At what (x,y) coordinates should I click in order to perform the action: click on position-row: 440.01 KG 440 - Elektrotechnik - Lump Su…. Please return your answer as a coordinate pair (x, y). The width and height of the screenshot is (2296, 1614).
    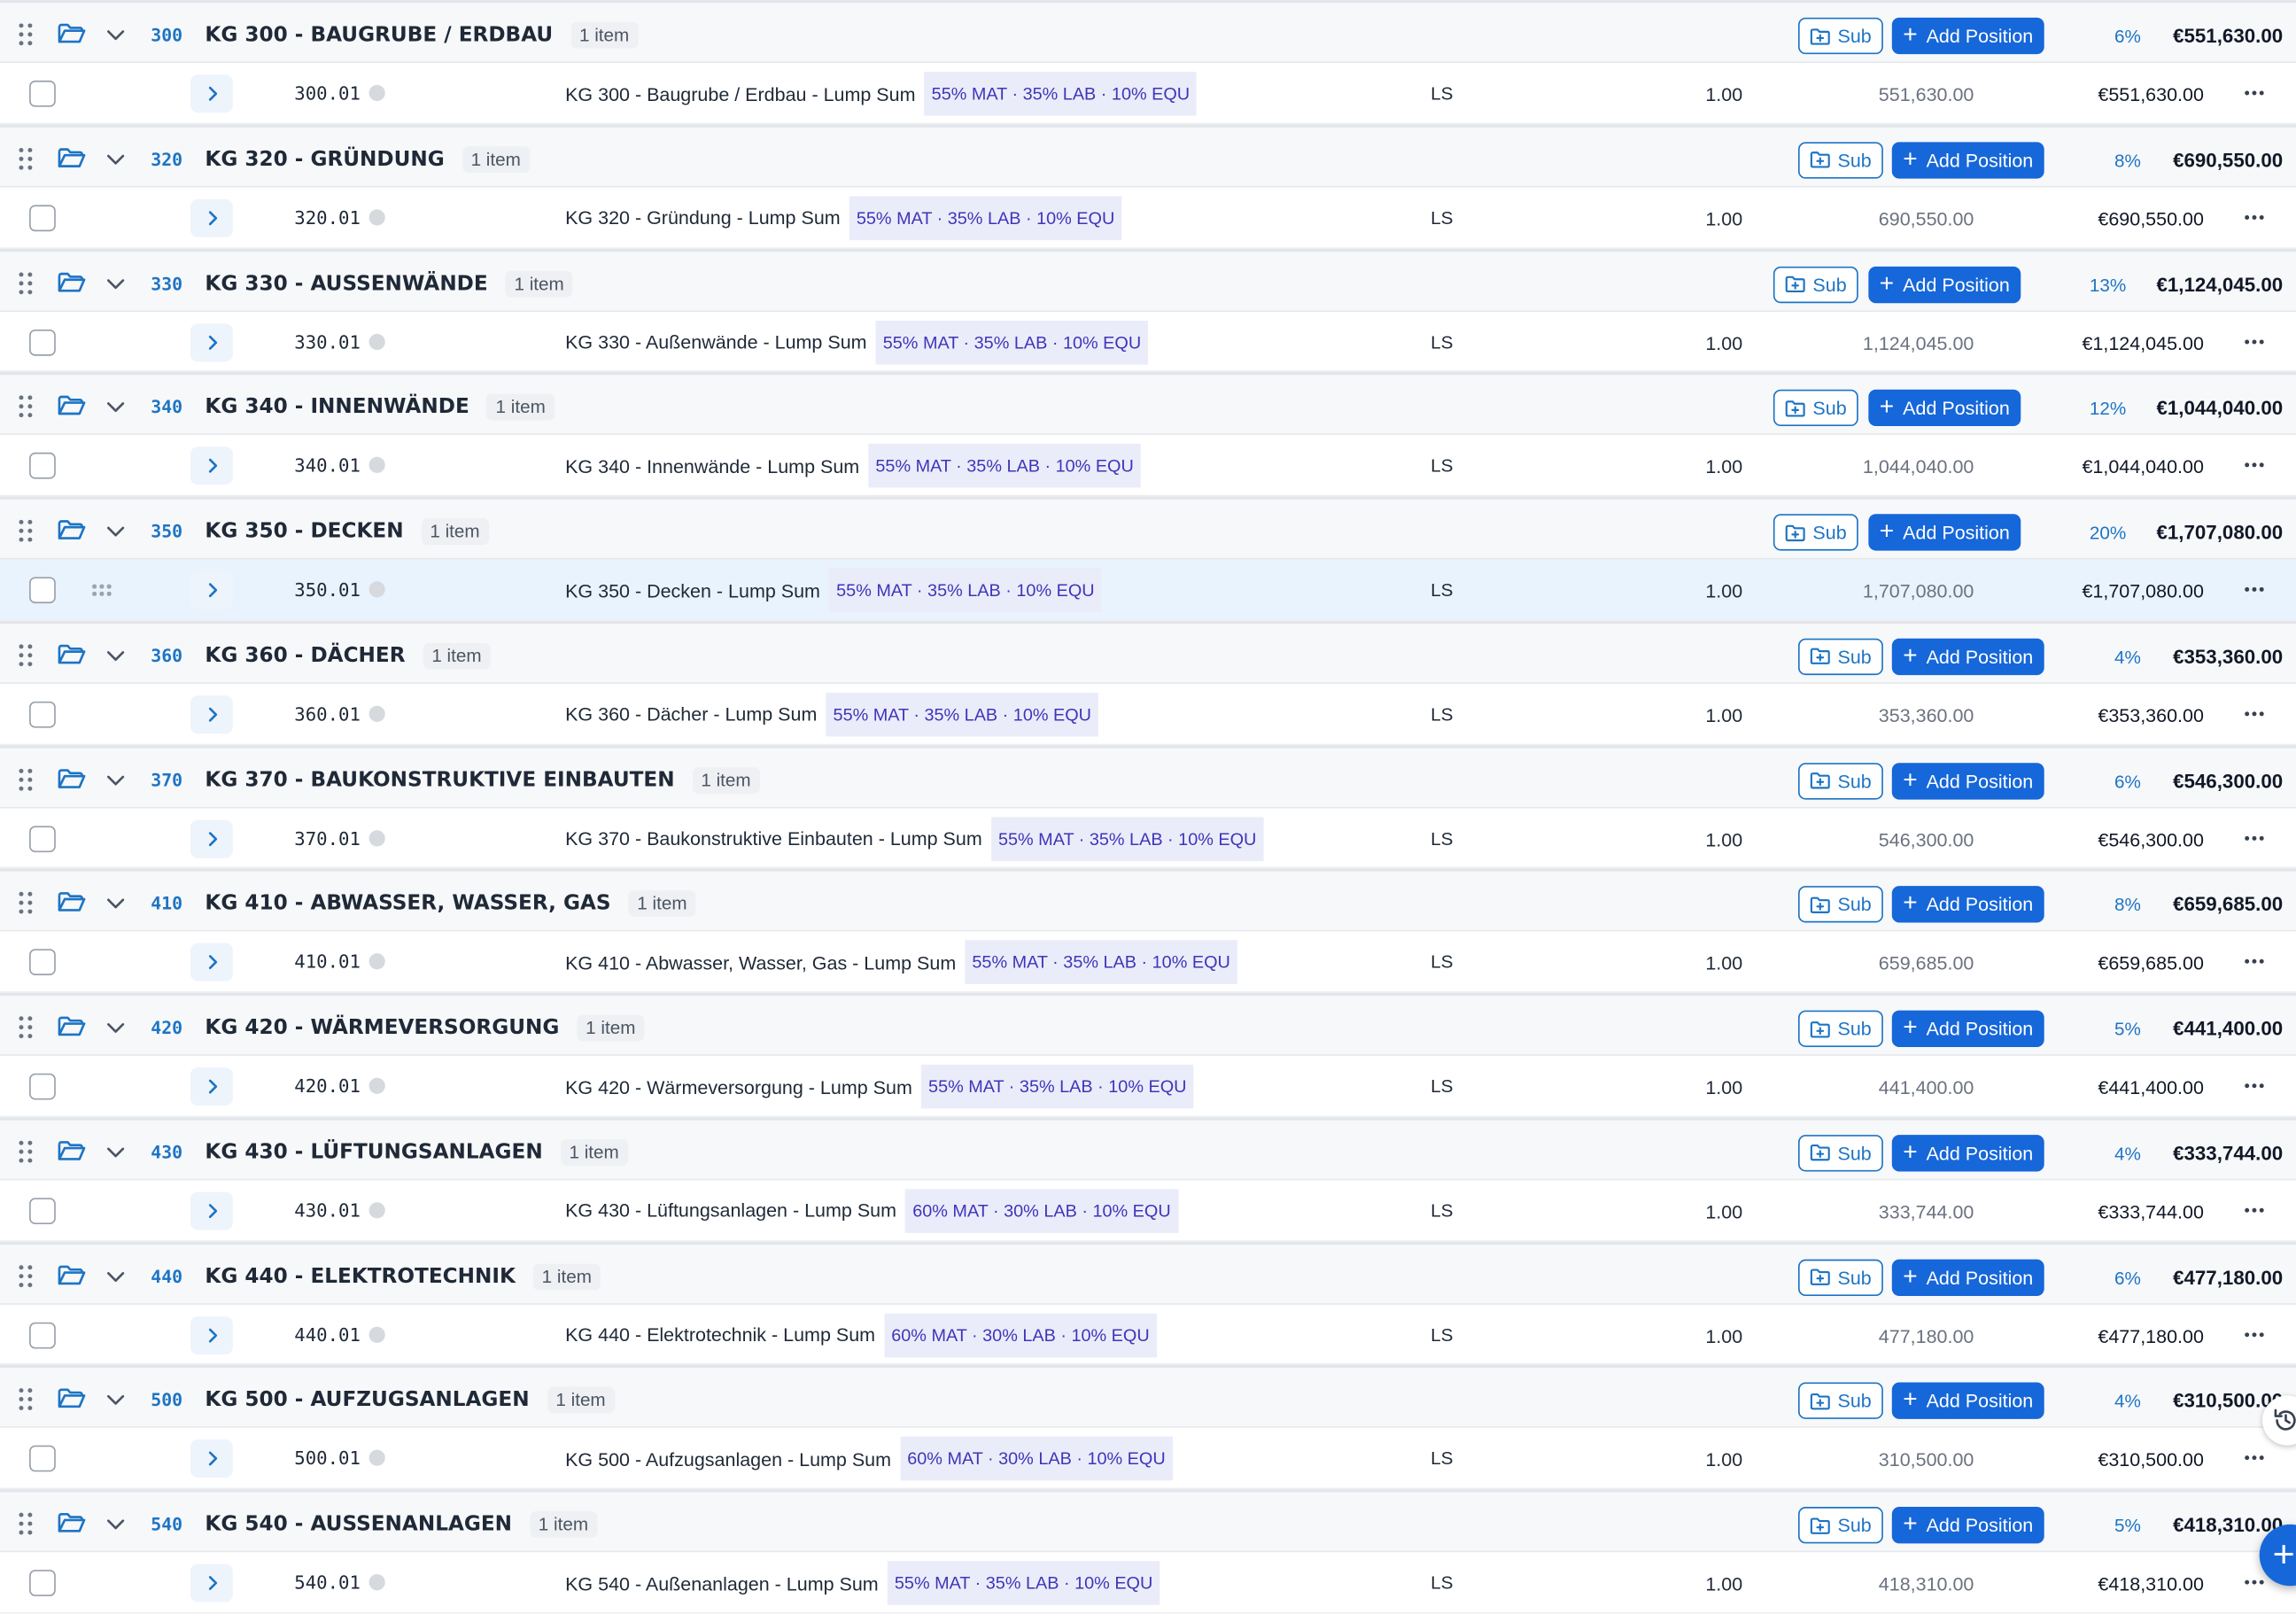
    Looking at the image, I should click on (1148, 1335).